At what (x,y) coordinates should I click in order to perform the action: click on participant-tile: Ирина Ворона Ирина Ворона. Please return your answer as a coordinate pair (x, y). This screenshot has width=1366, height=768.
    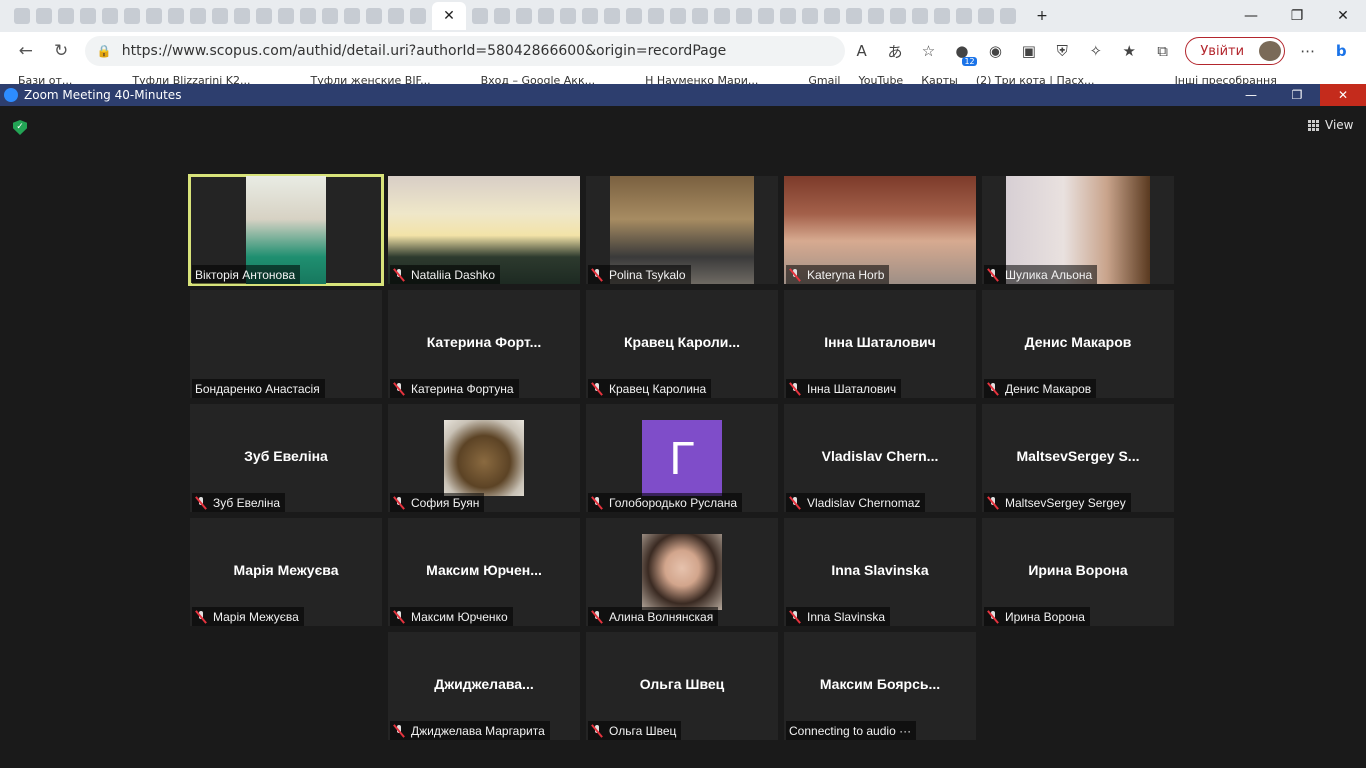
    Looking at the image, I should click on (1078, 572).